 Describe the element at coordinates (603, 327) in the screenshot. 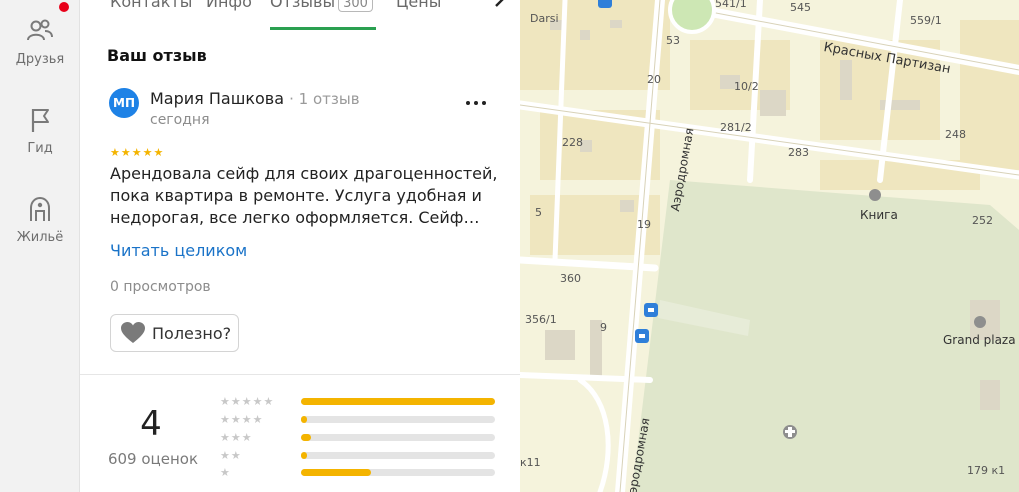

I see `map-label: 9` at that location.